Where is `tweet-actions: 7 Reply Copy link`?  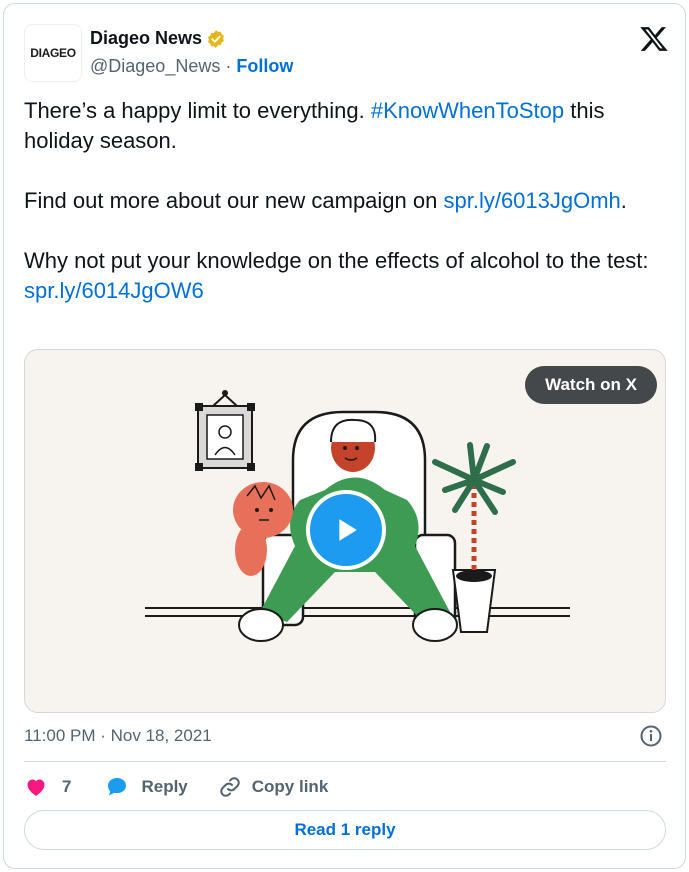 tweet-actions: 7 Reply Copy link is located at coordinates (176, 787).